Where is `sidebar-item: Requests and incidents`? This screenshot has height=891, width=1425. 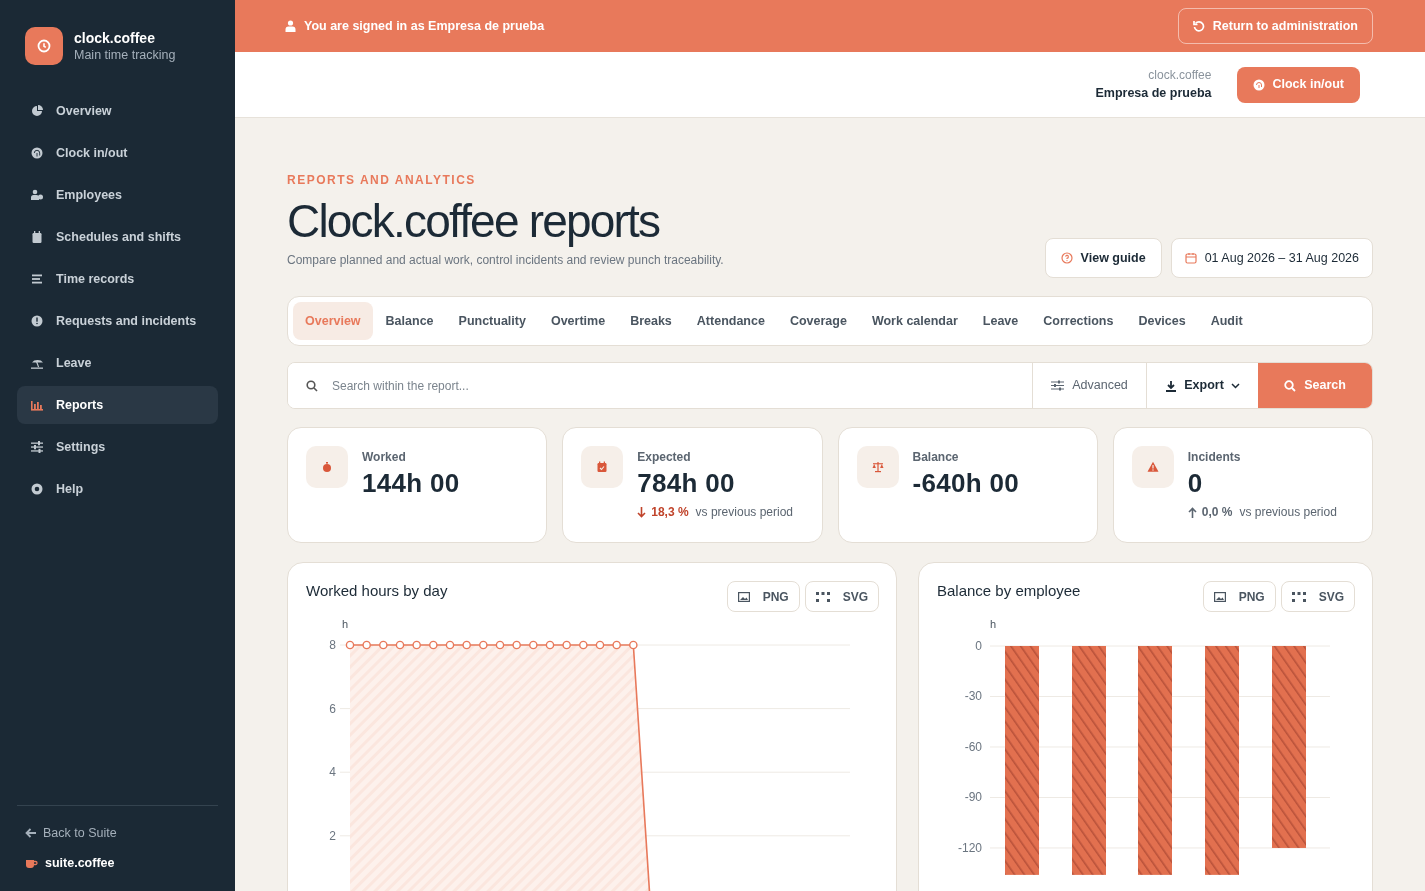 sidebar-item: Requests and incidents is located at coordinates (117, 321).